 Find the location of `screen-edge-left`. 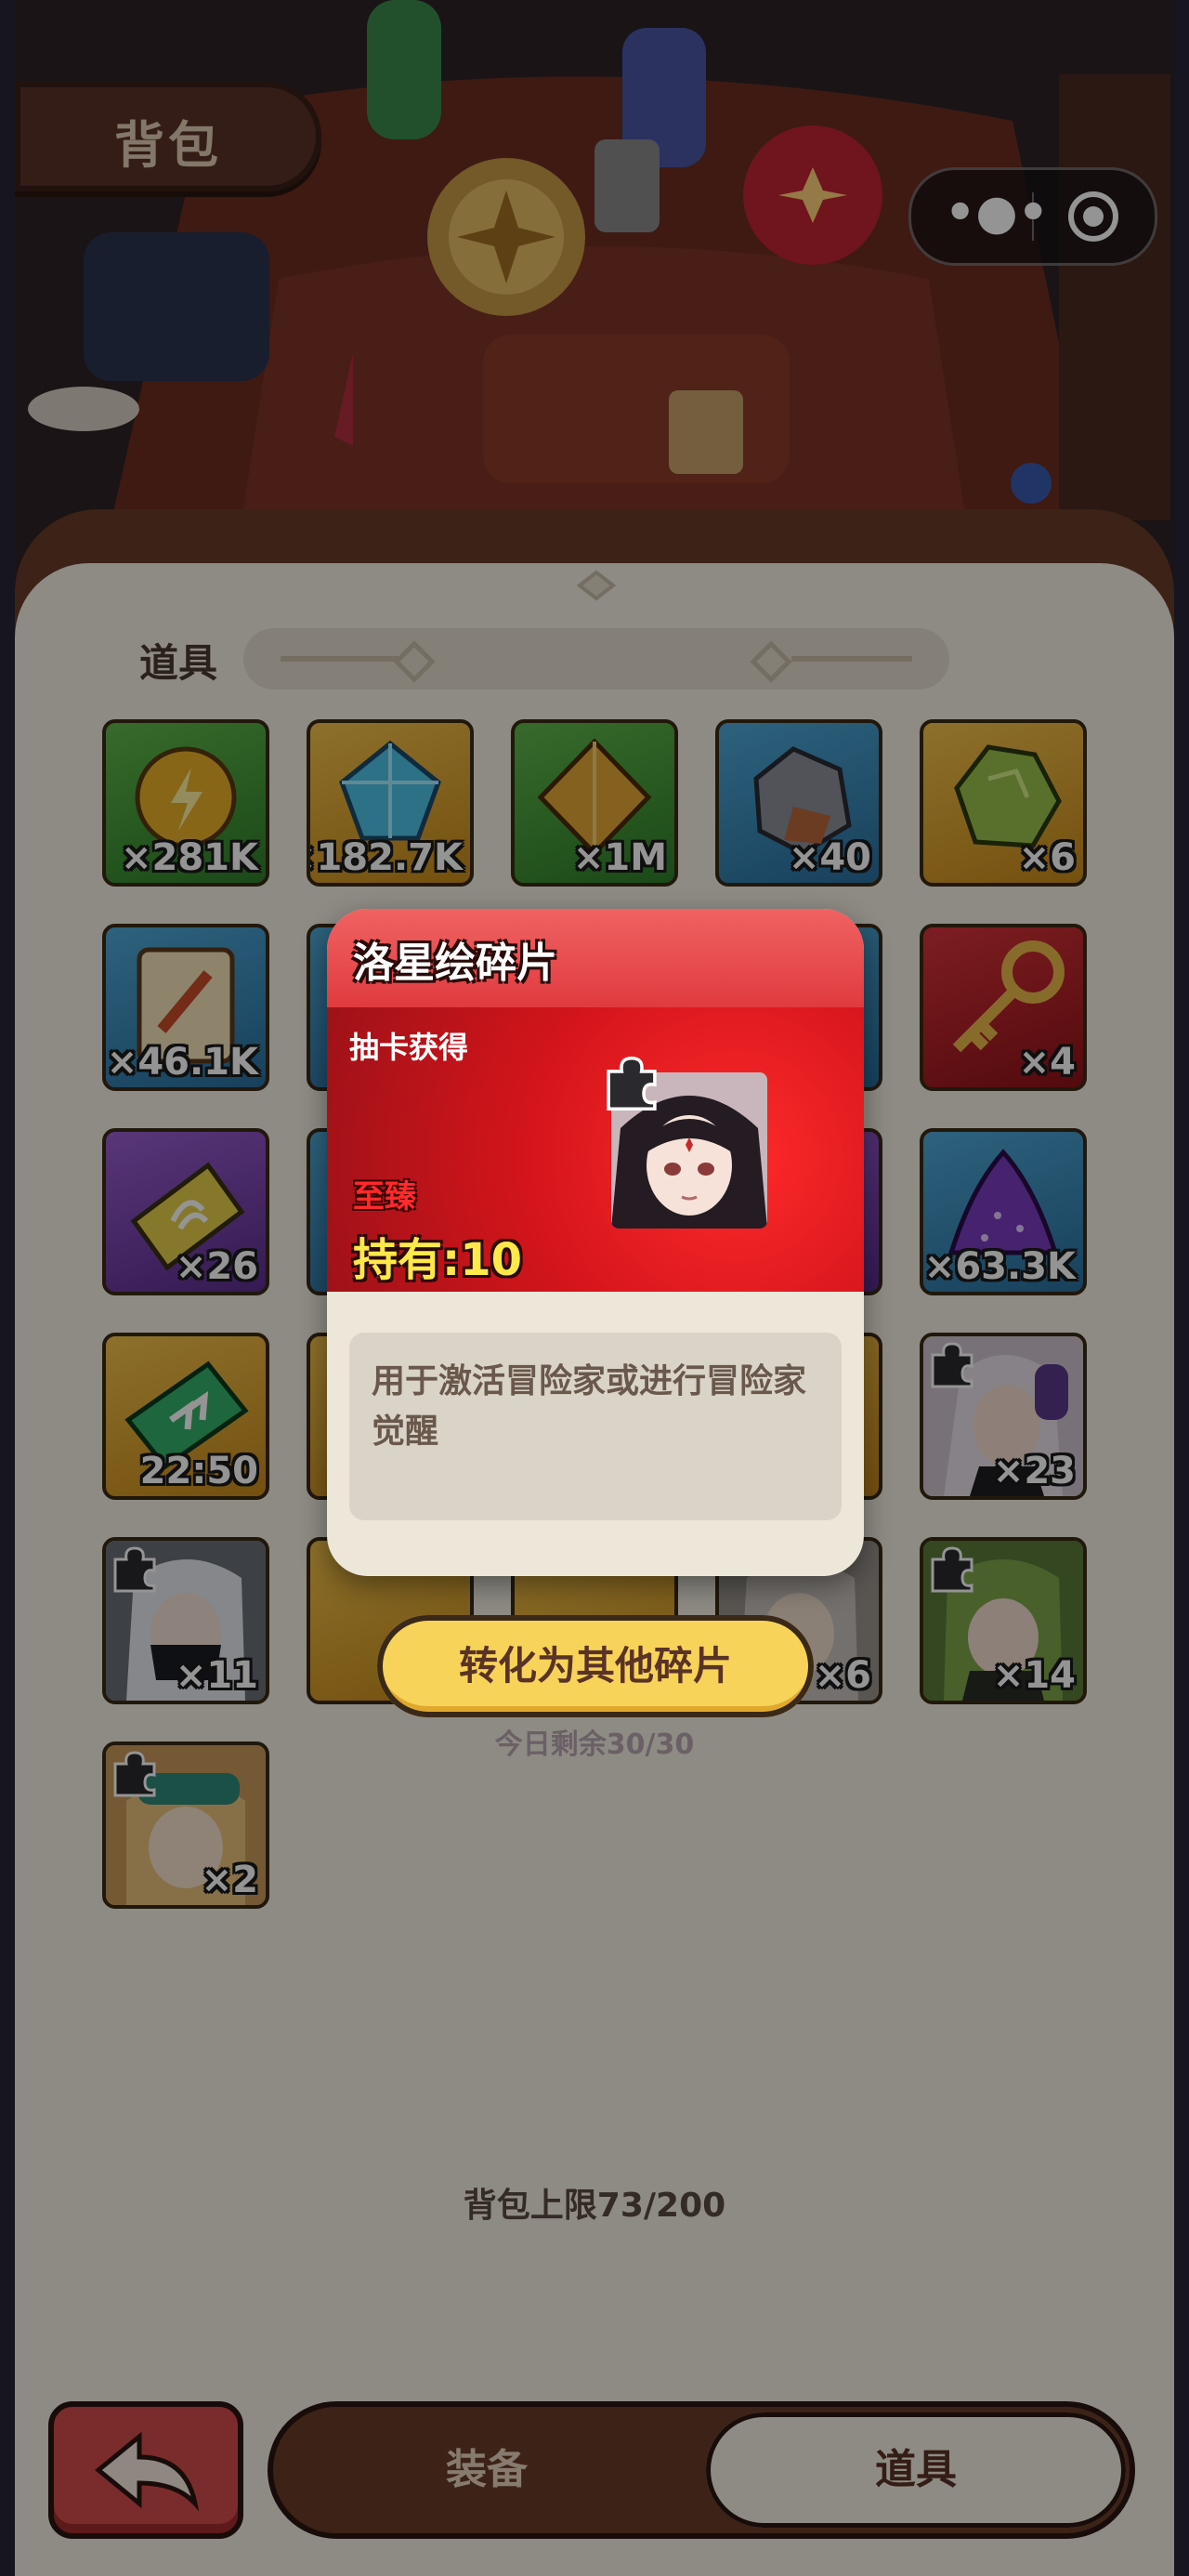

screen-edge-left is located at coordinates (8, 1288).